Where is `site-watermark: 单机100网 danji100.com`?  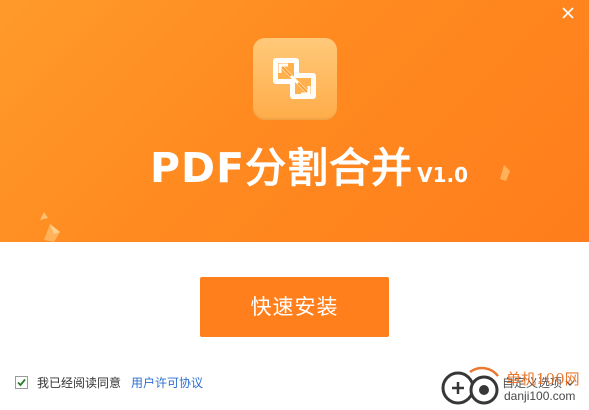 site-watermark: 单机100网 danji100.com is located at coordinates (514, 386).